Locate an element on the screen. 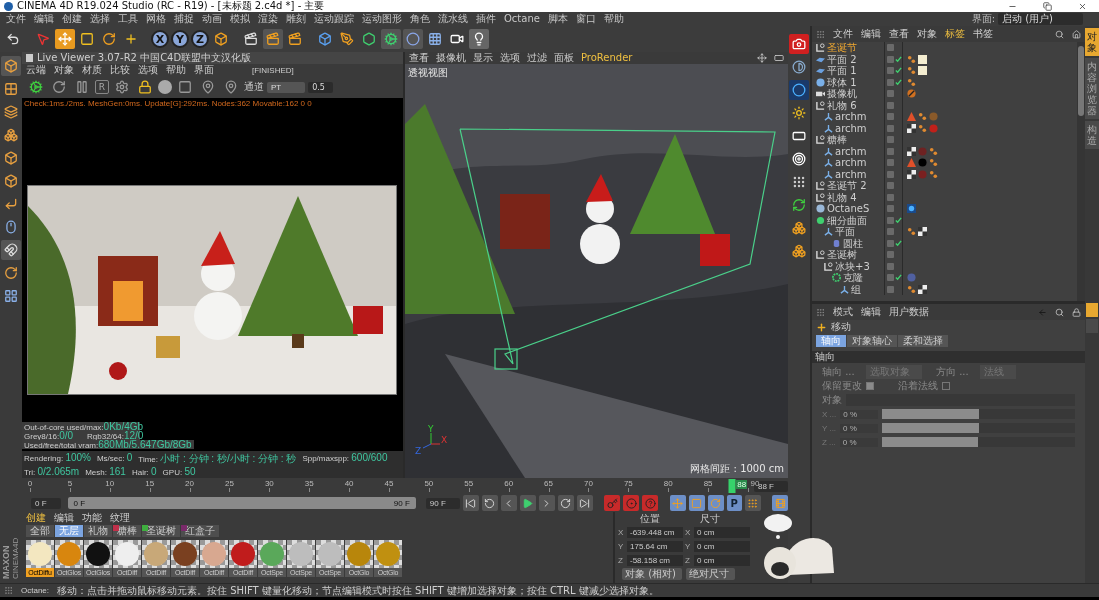 The image size is (1099, 600). attribute-tab: 柔和选择 is located at coordinates (923, 341).